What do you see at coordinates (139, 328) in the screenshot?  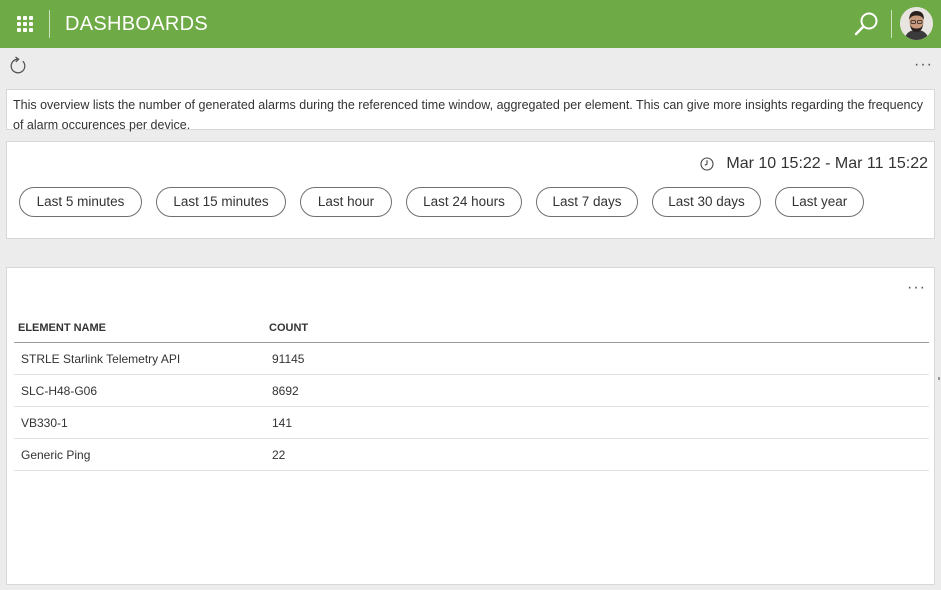 I see `column-header-element-name: ELEMENT NAME` at bounding box center [139, 328].